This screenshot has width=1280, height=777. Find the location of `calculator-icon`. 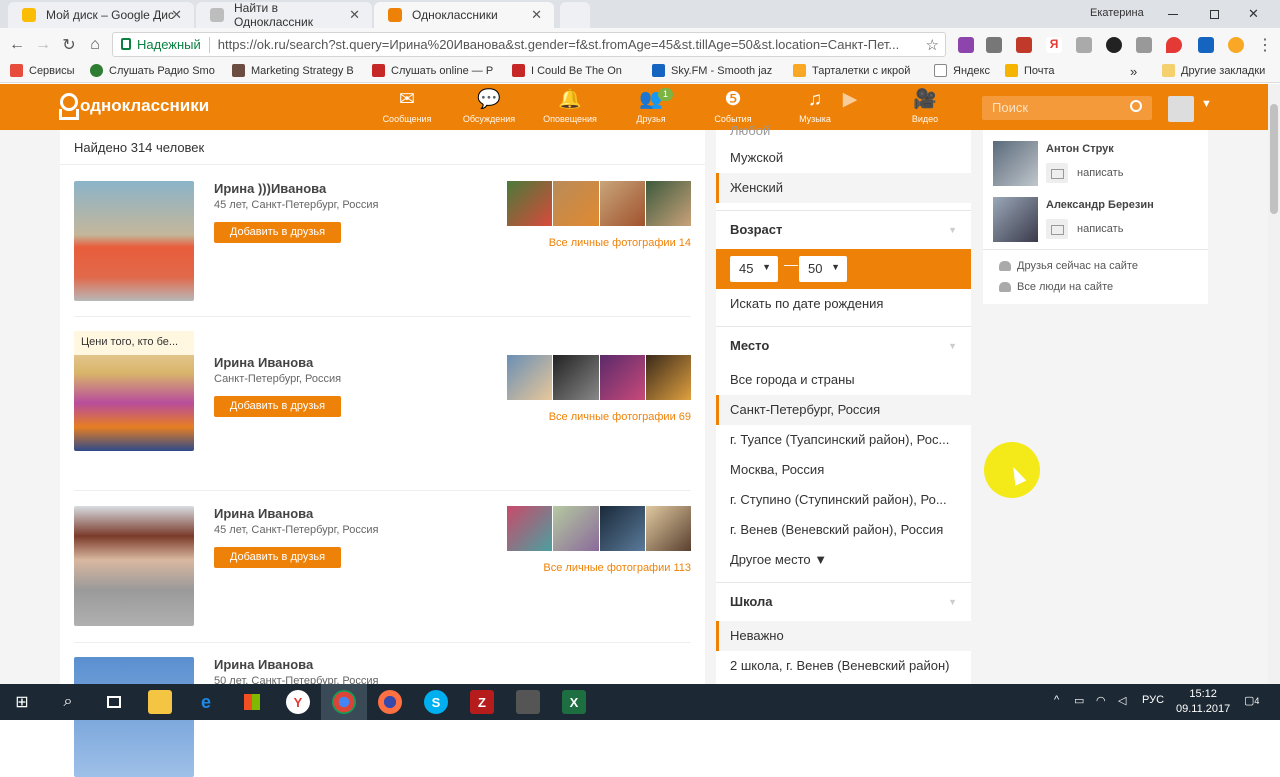

calculator-icon is located at coordinates (528, 702).